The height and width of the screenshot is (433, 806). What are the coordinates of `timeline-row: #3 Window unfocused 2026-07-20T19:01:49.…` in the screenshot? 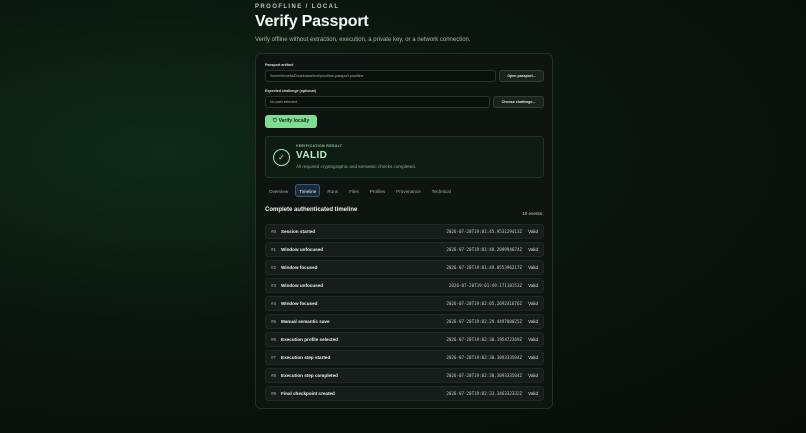 It's located at (404, 285).